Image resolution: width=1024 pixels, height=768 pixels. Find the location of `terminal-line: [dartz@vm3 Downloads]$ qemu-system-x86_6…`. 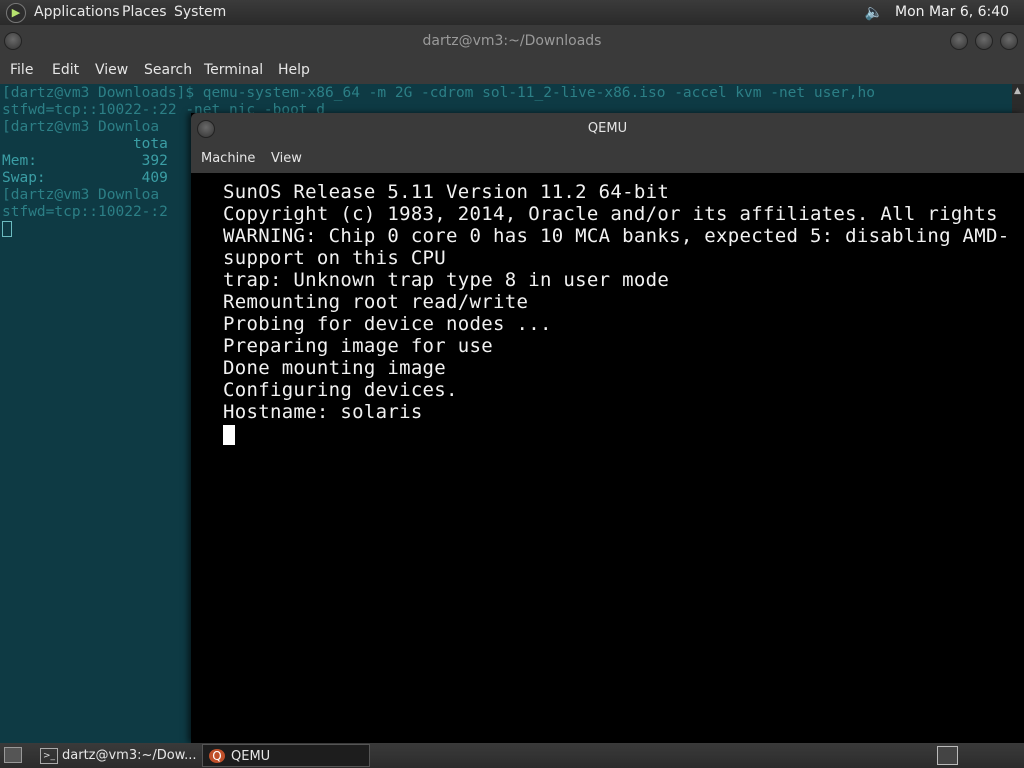

terminal-line: [dartz@vm3 Downloads]$ qemu-system-x86_6… is located at coordinates (438, 93).